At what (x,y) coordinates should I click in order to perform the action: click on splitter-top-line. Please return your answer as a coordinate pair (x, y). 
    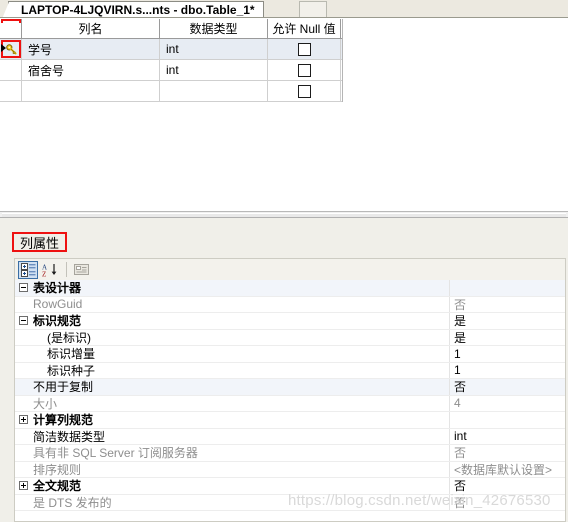
    Looking at the image, I should click on (284, 211).